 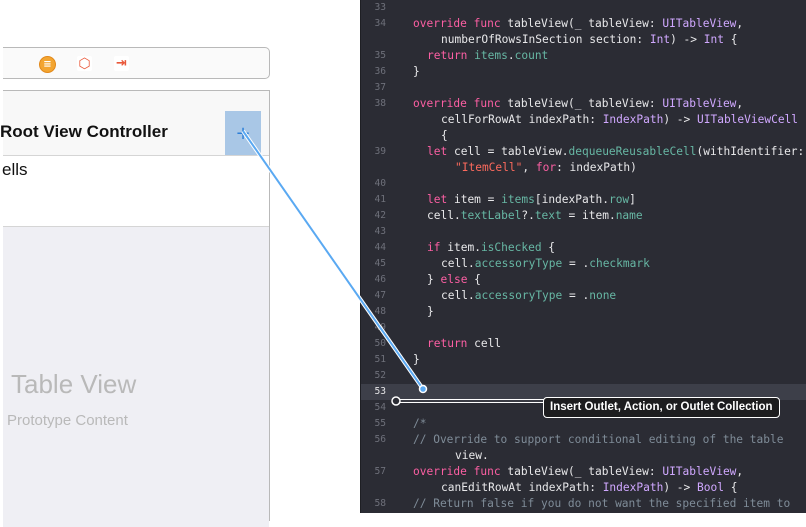 What do you see at coordinates (583, 136) in the screenshot?
I see `code-line: {` at bounding box center [583, 136].